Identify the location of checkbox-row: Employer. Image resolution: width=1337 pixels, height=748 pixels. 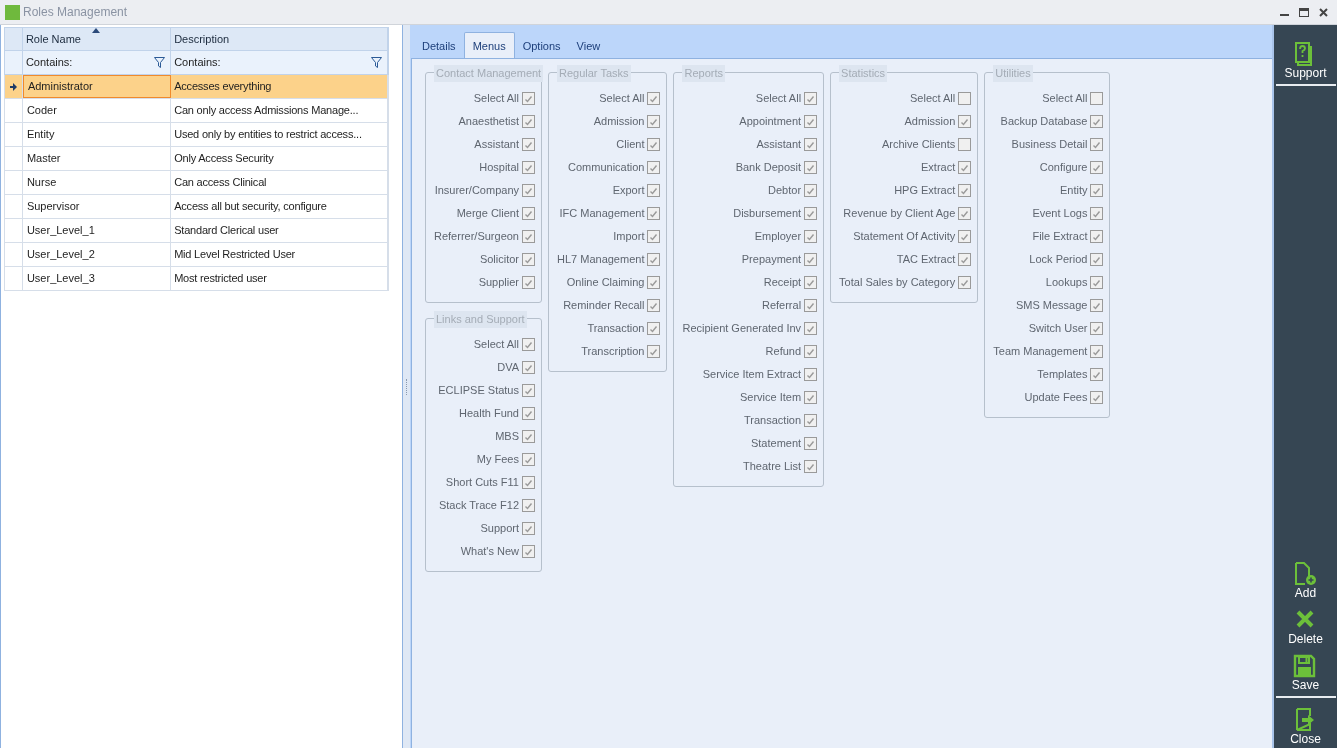
(749, 236).